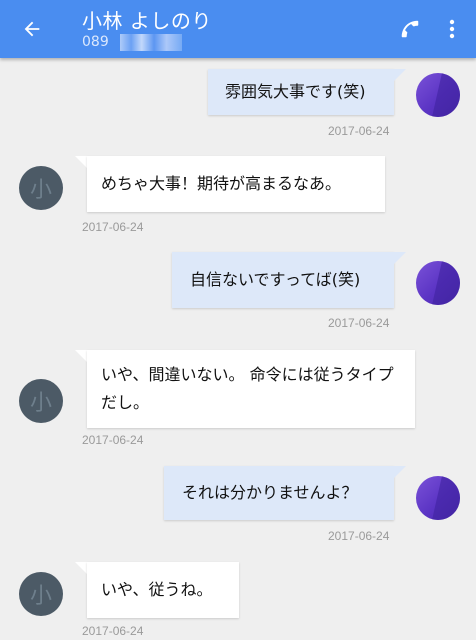  I want to click on message-text: 自信ないですってば(笑), so click(275, 279).